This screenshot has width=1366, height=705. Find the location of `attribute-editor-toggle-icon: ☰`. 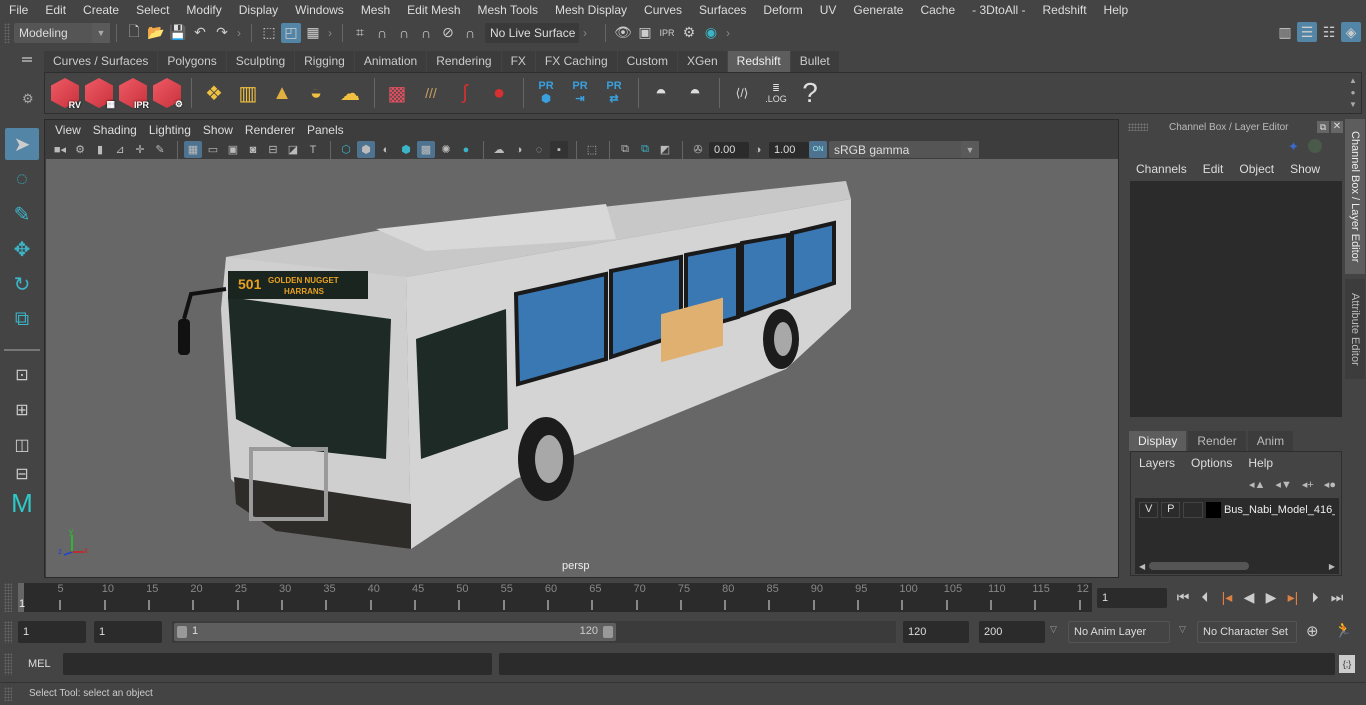

attribute-editor-toggle-icon: ☰ is located at coordinates (1307, 32).